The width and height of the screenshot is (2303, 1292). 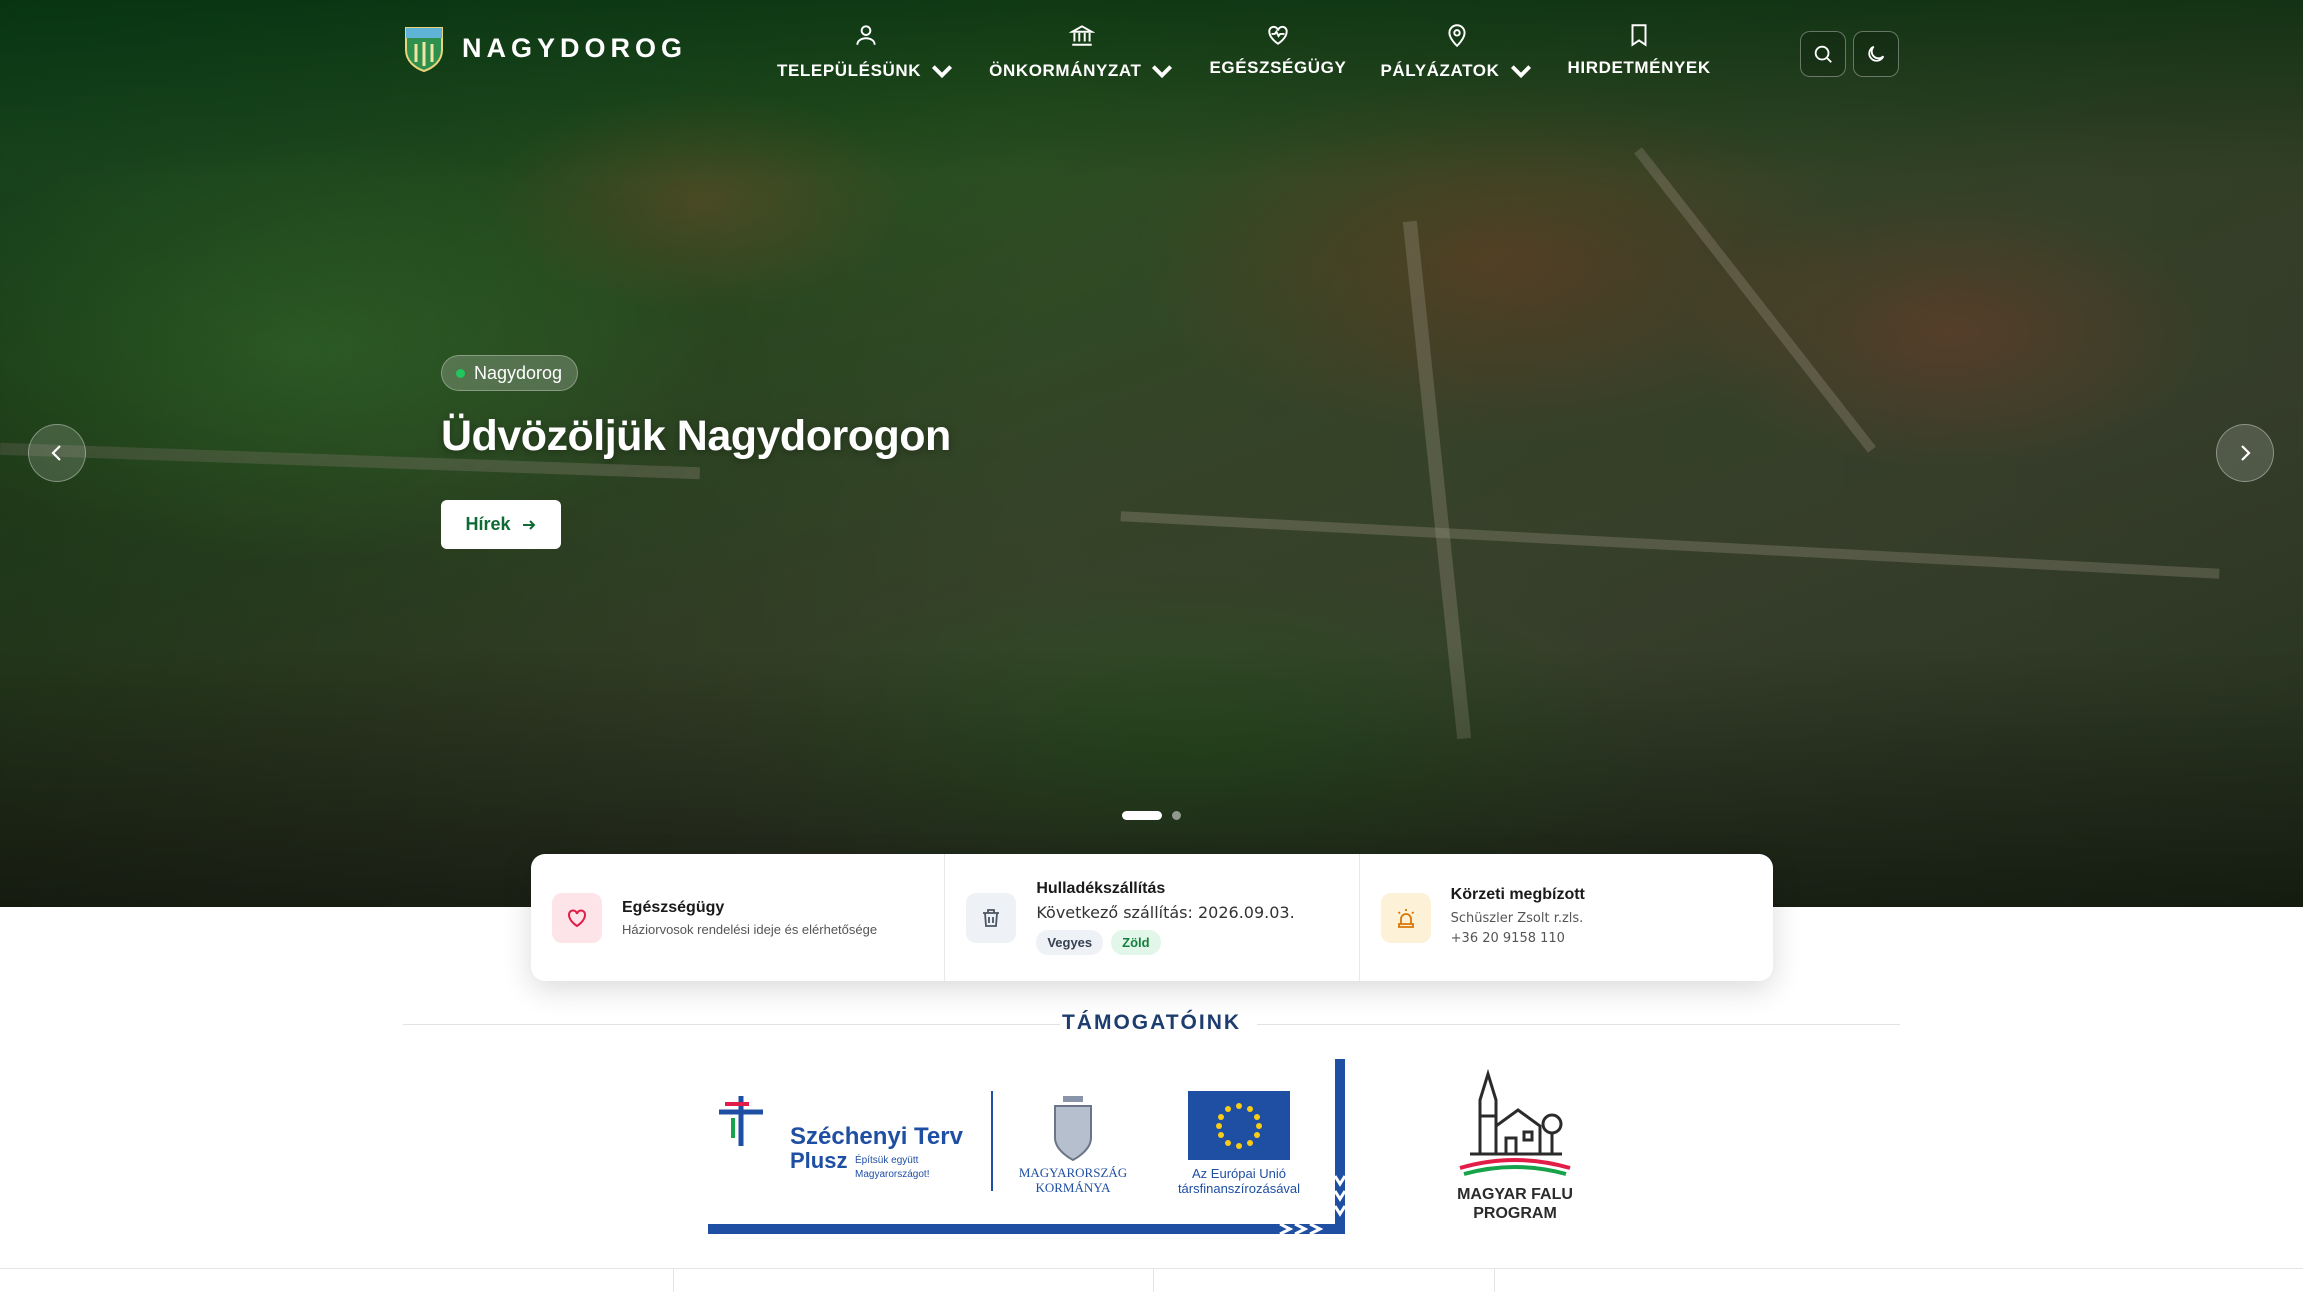 I want to click on hero-tag-label: Nagydorog, so click(x=518, y=372).